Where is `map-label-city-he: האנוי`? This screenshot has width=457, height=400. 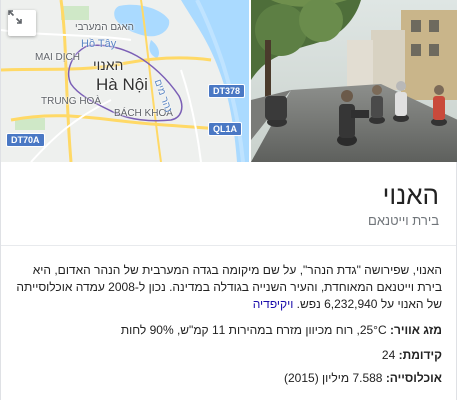 map-label-city-he: האנוי is located at coordinates (108, 65).